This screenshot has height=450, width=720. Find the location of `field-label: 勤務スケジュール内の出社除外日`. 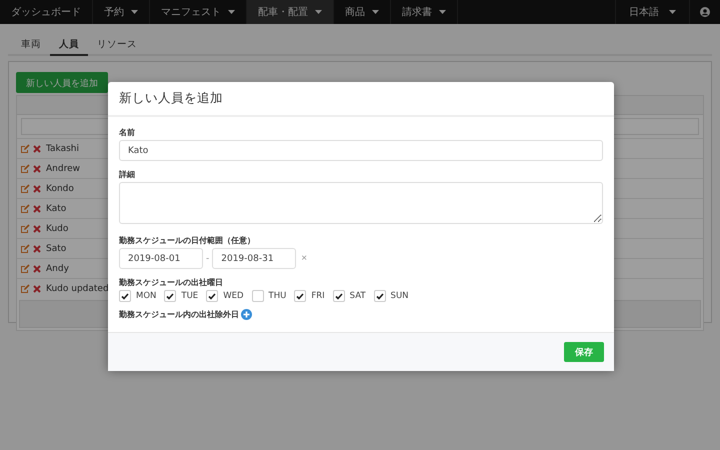

field-label: 勤務スケジュール内の出社除外日 is located at coordinates (179, 314).